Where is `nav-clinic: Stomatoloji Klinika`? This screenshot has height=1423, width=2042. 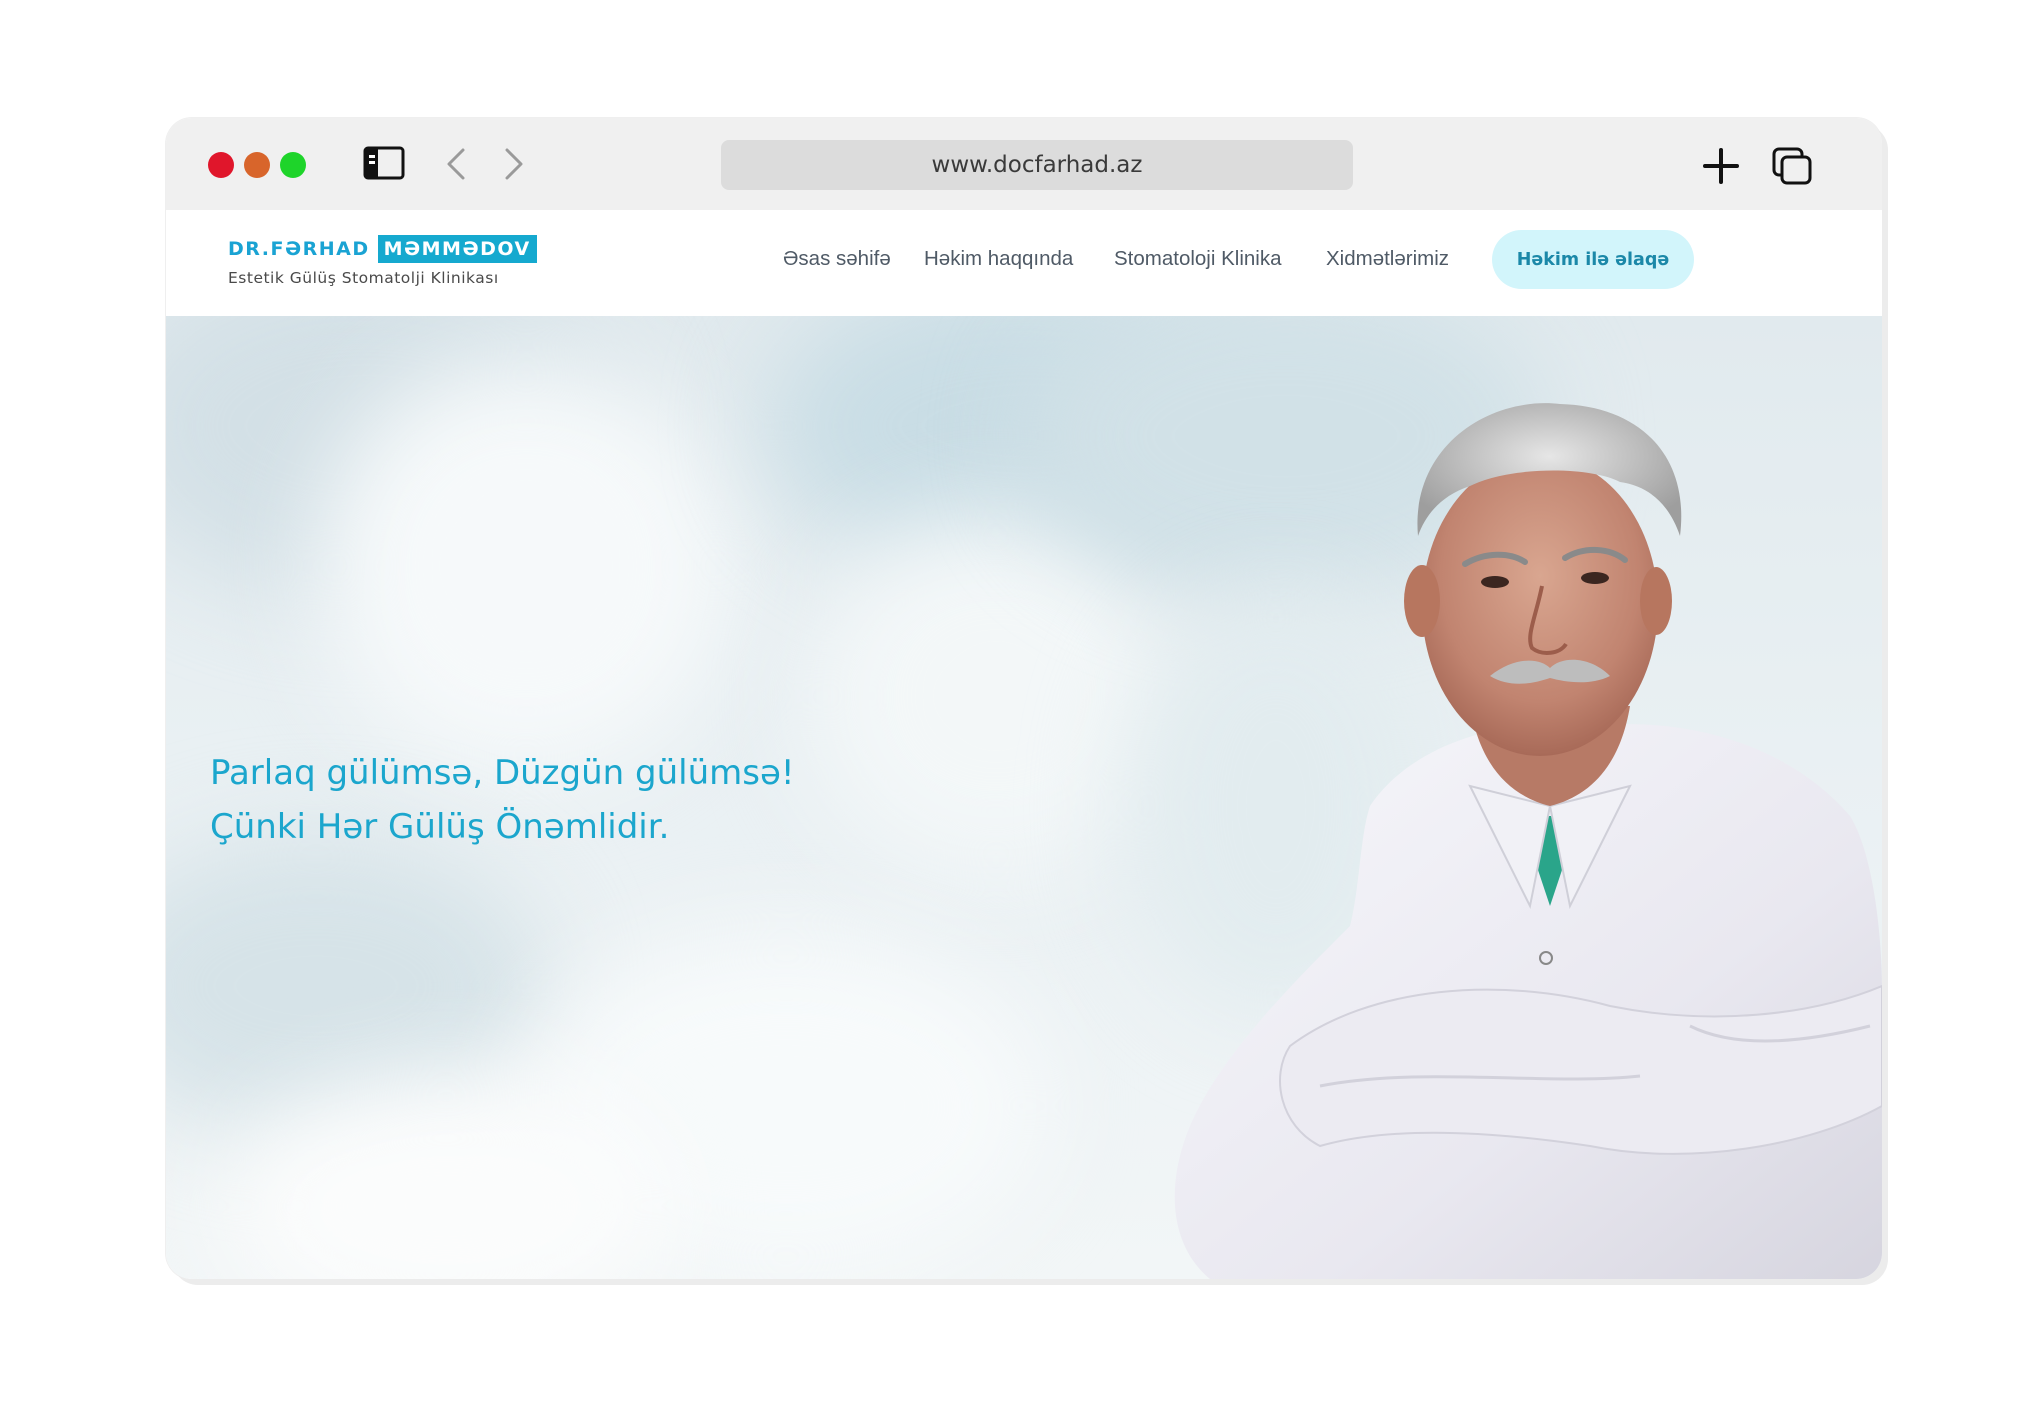
nav-clinic: Stomatoloji Klinika is located at coordinates (1198, 259).